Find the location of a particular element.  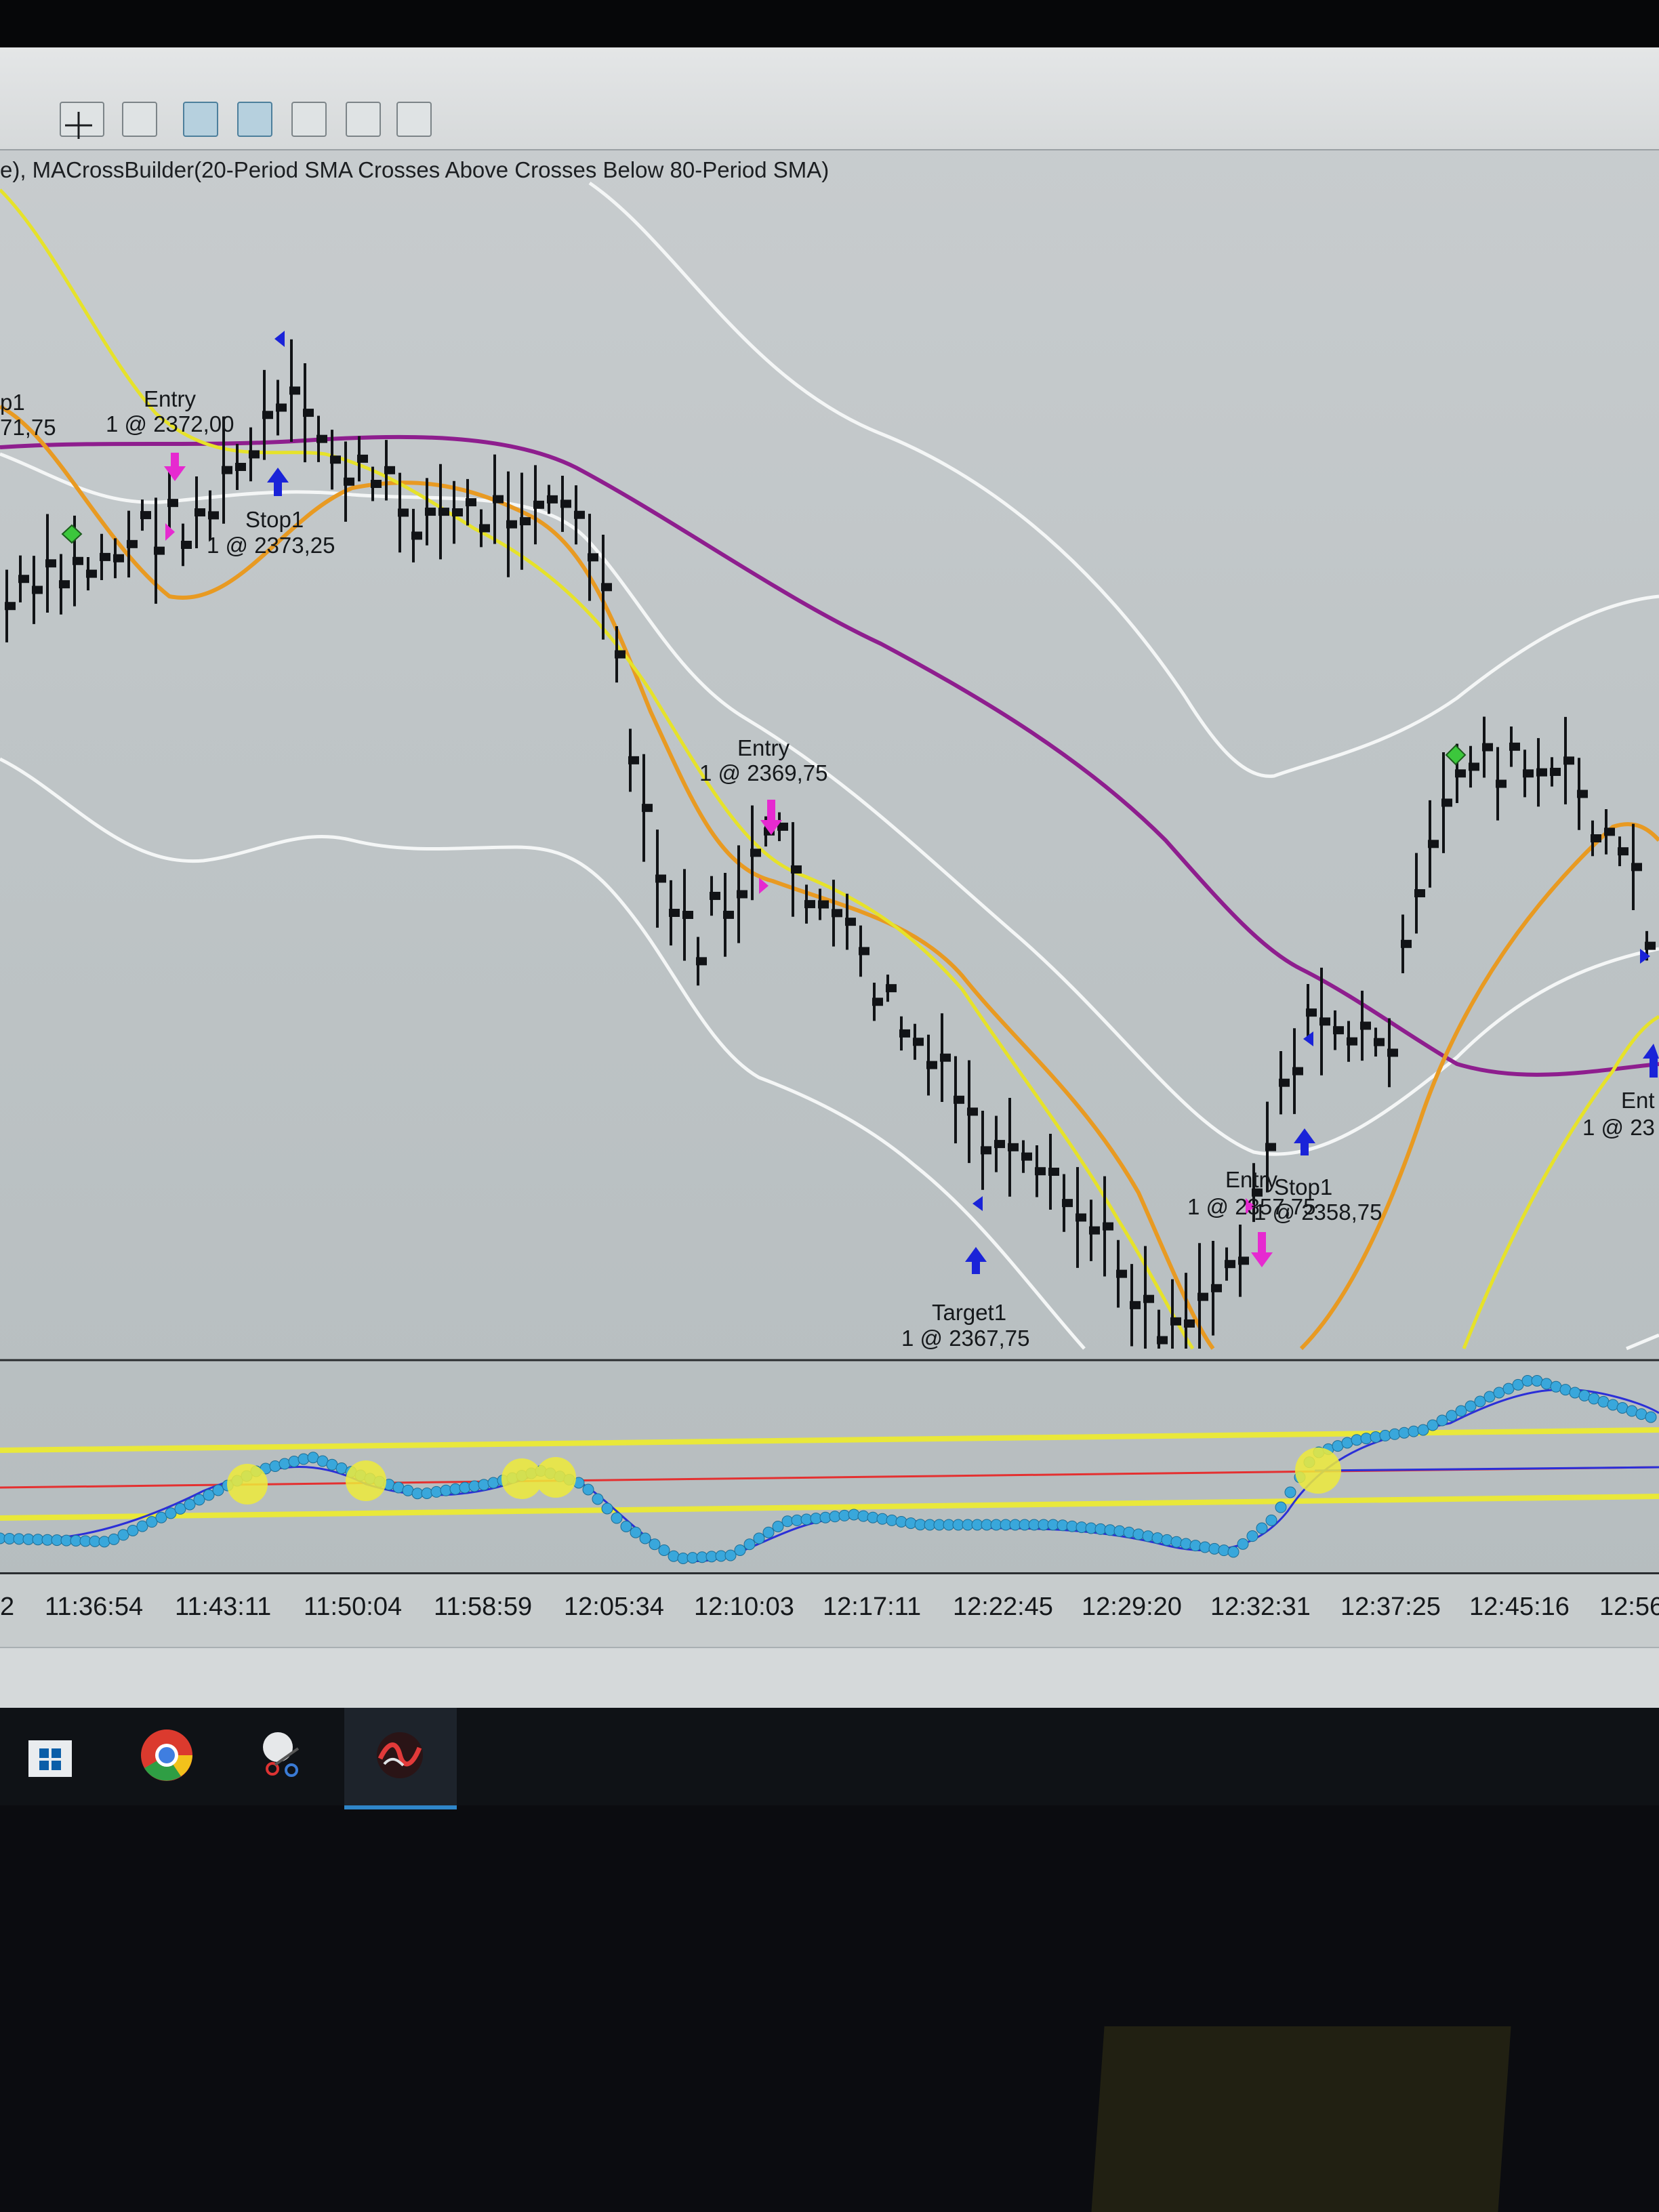

time-label: 12:37:25 is located at coordinates (1390, 1607).